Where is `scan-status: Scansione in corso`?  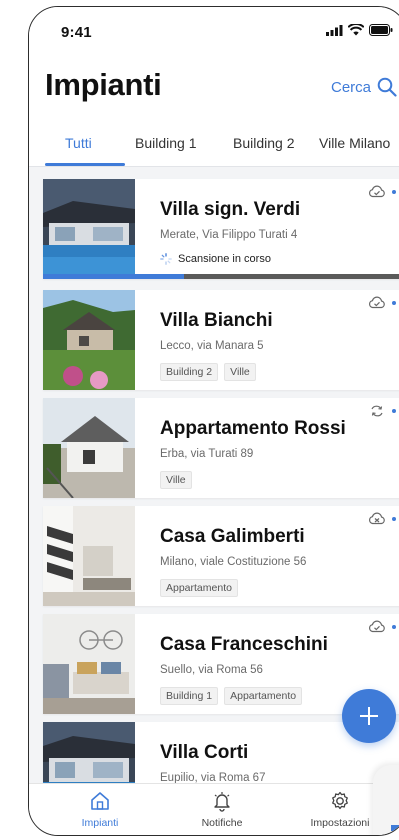 scan-status: Scansione in corso is located at coordinates (215, 259).